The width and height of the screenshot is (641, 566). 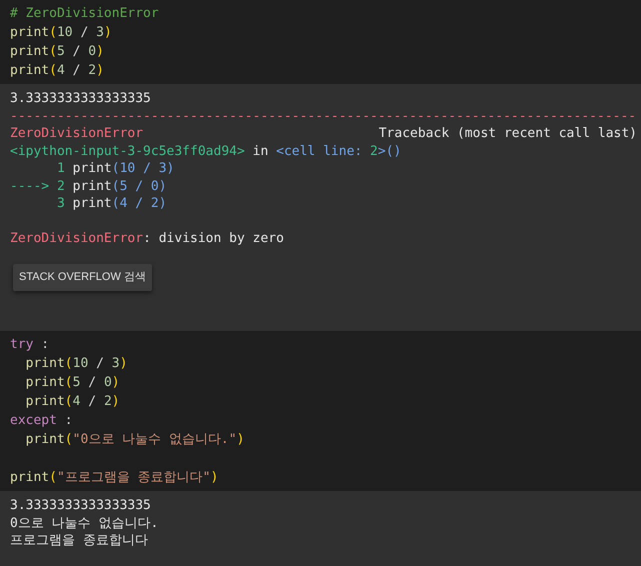 I want to click on code-line: # ZeroDivisionError, so click(x=84, y=14).